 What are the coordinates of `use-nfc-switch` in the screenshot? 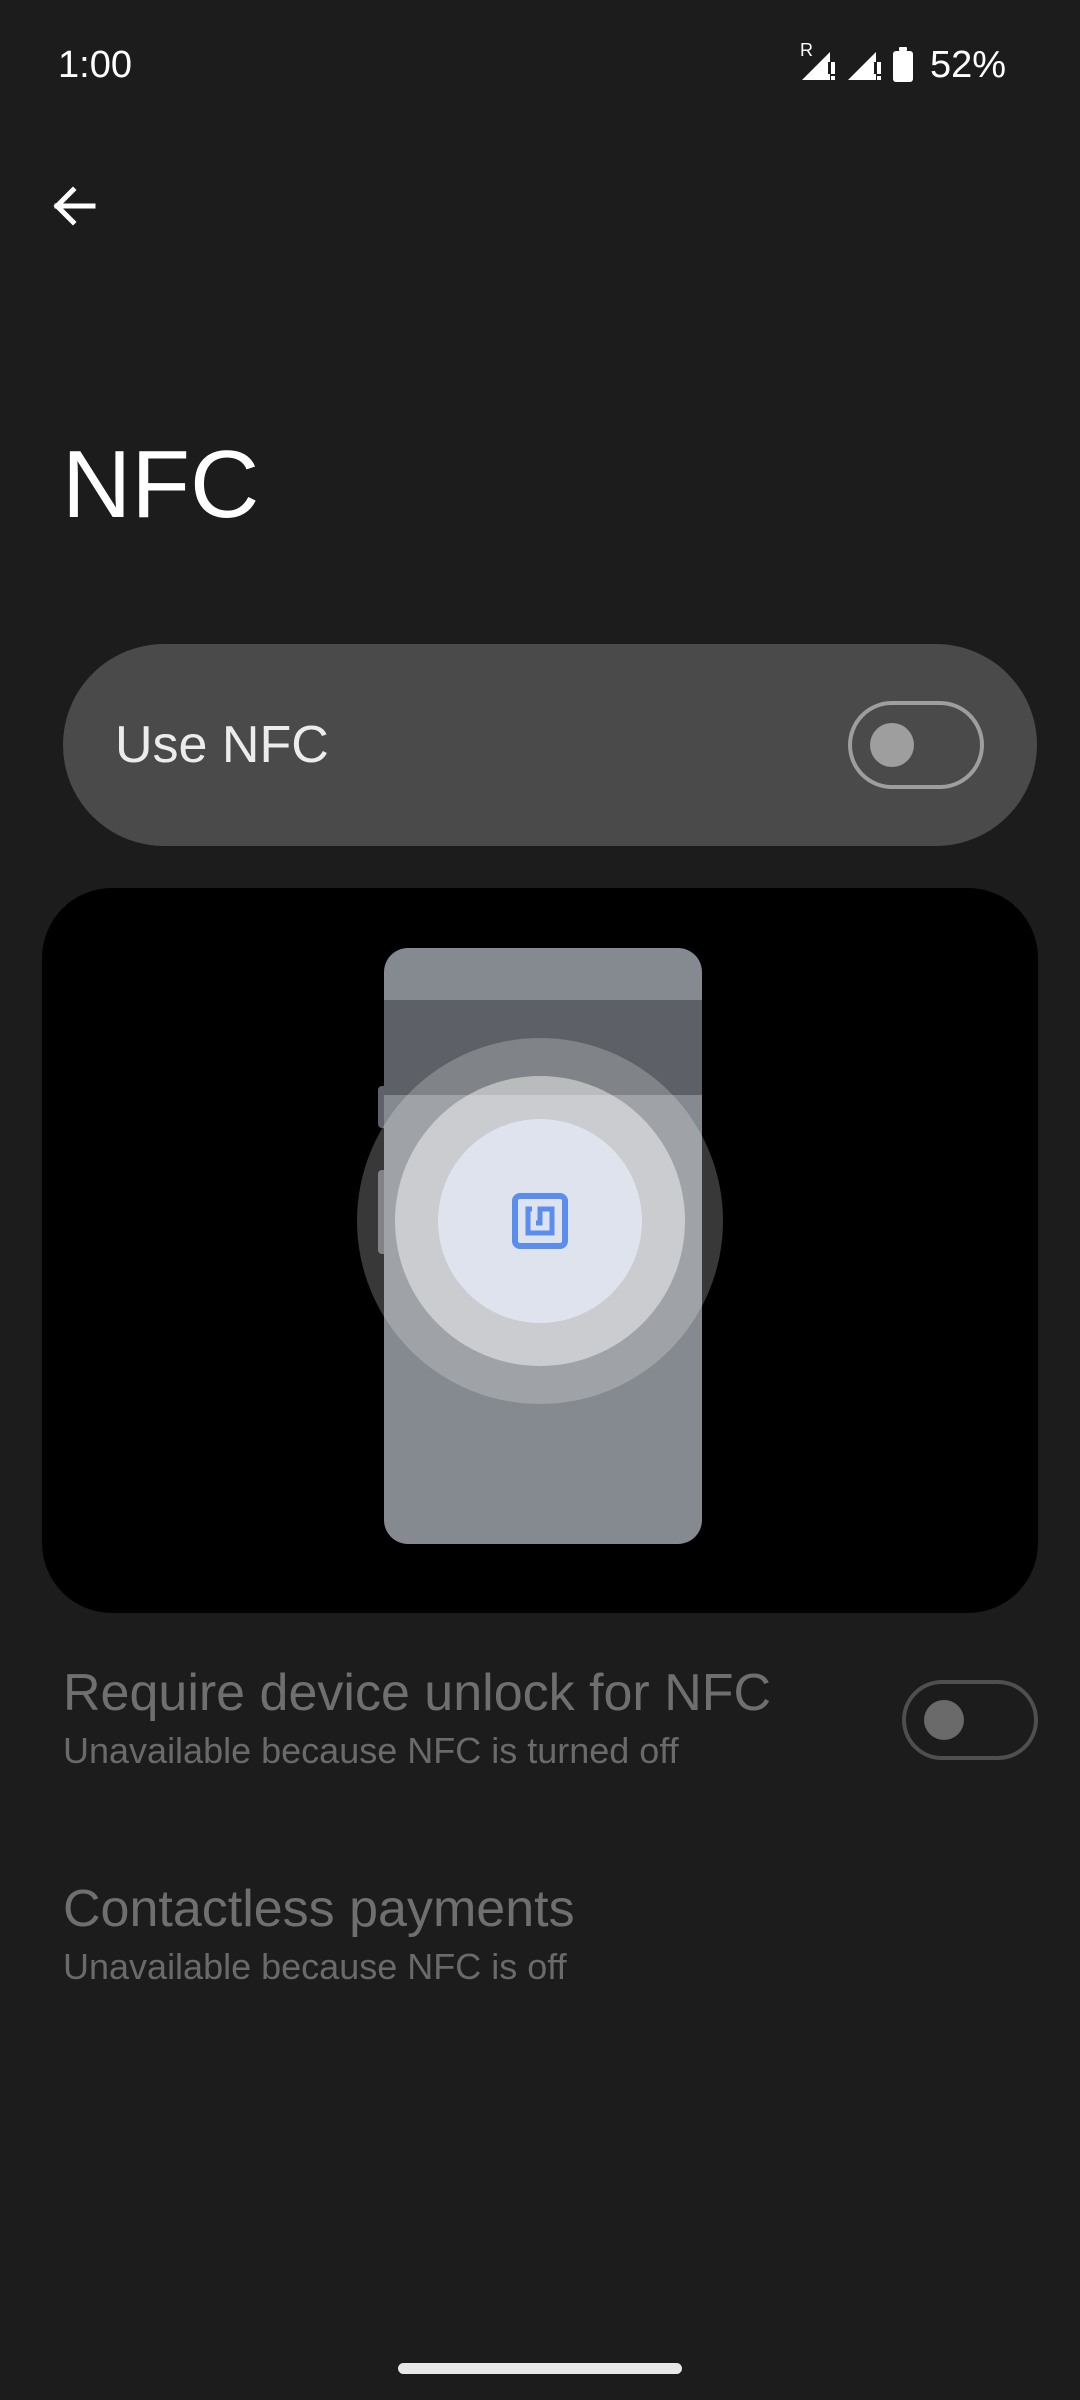 It's located at (916, 745).